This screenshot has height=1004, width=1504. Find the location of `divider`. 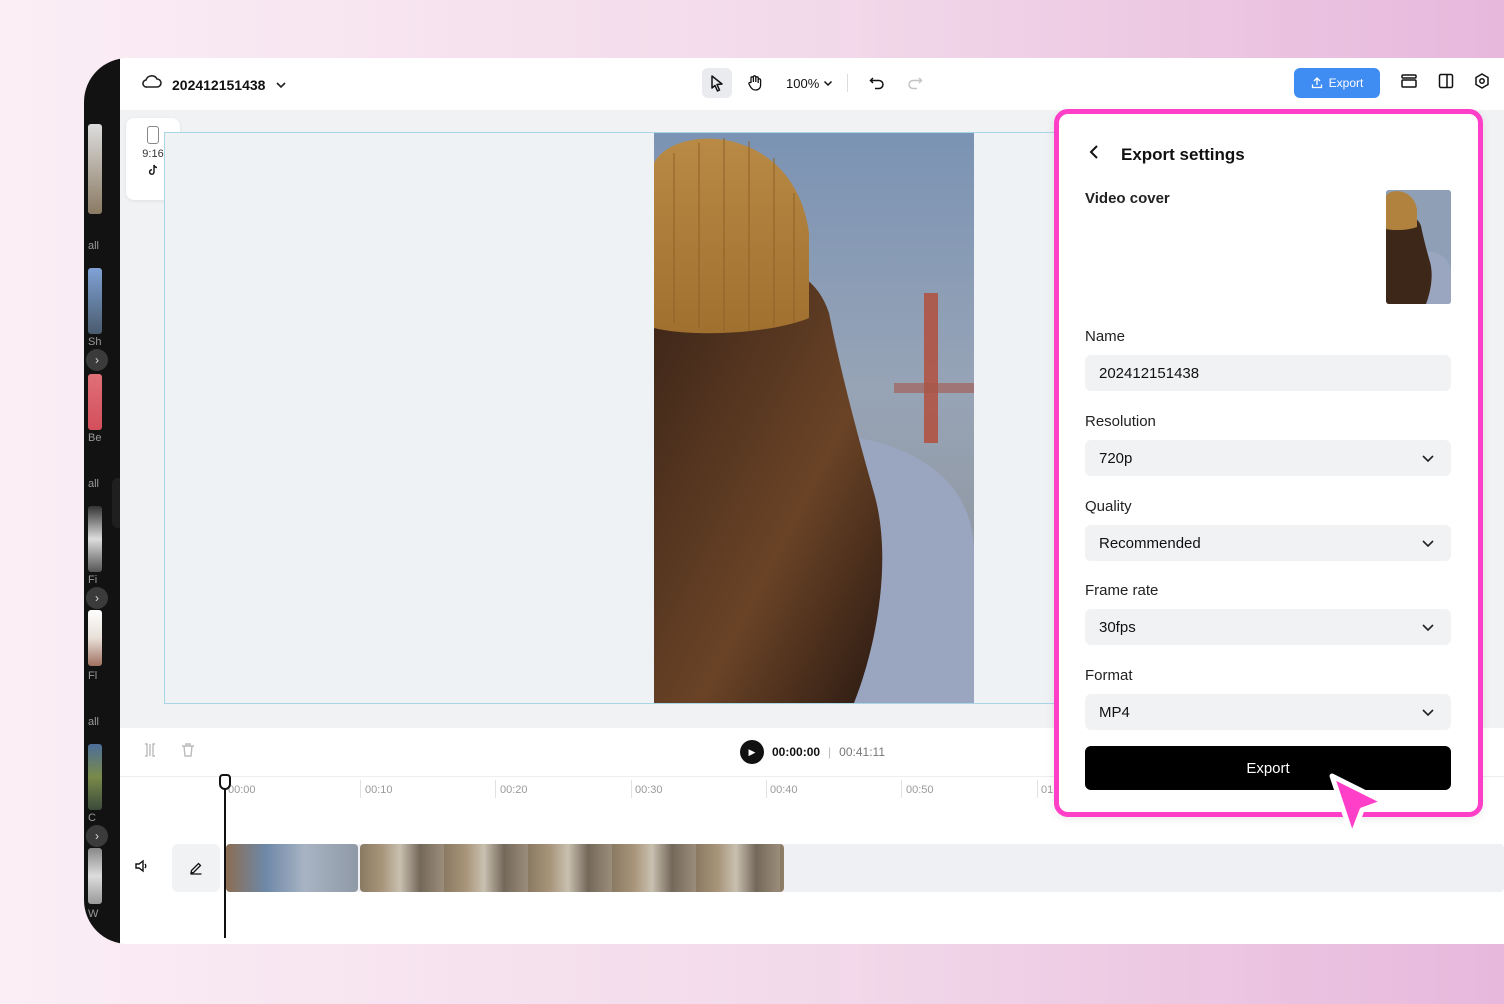

divider is located at coordinates (848, 83).